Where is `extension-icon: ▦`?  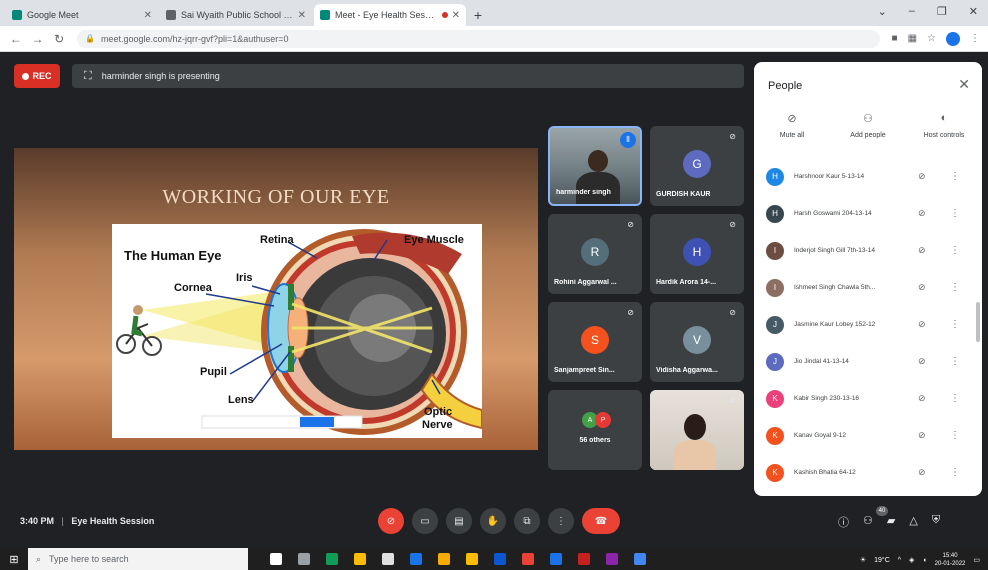 extension-icon: ▦ is located at coordinates (912, 38).